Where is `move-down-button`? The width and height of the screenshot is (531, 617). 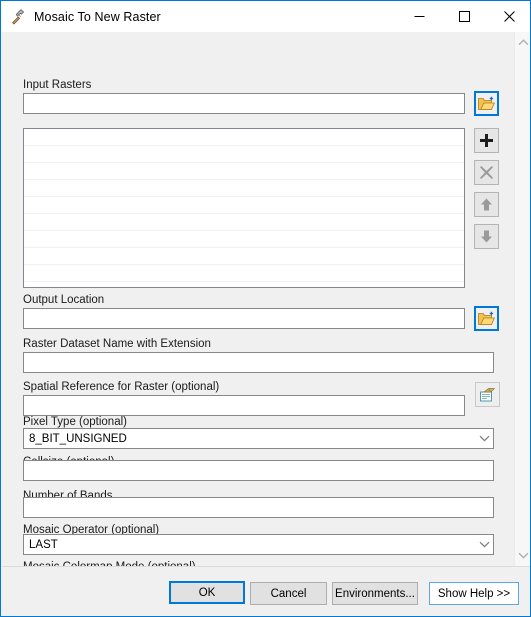 move-down-button is located at coordinates (486, 236).